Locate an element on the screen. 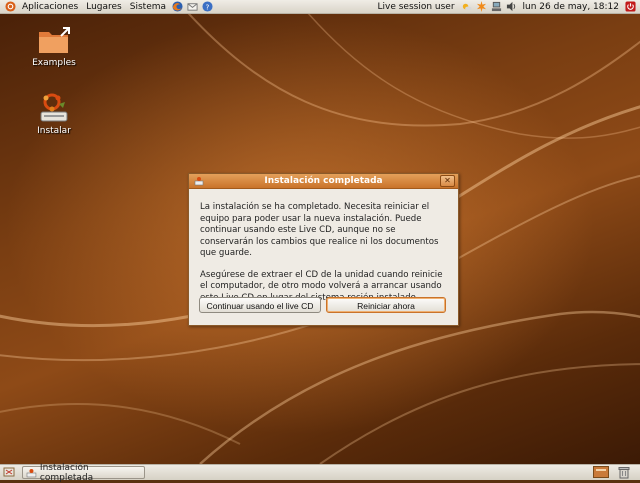 The height and width of the screenshot is (483, 640). dialog-titlebar: Instalación completada ✕ is located at coordinates (323, 181).